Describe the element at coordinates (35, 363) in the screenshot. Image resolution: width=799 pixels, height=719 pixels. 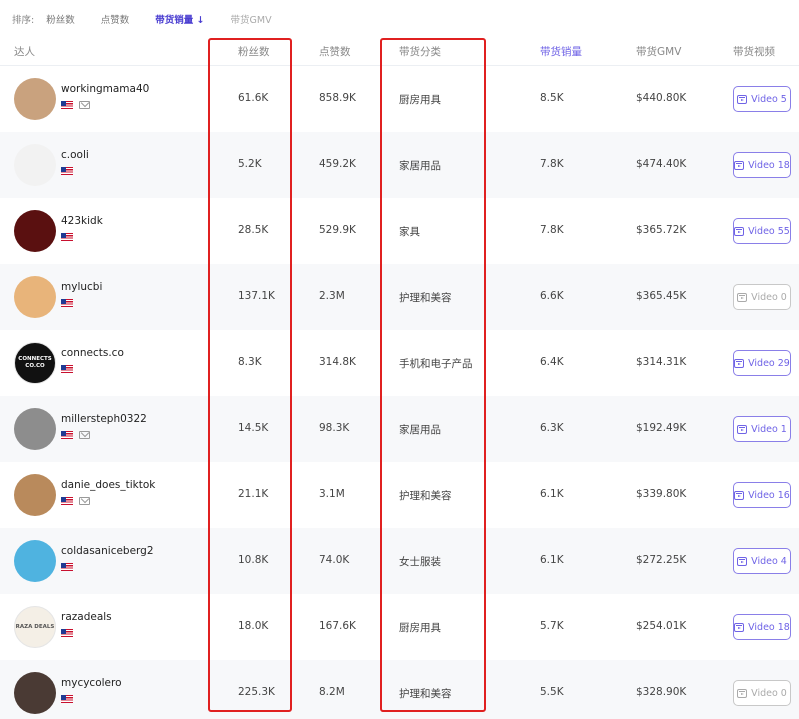
I see `avatar: CONNECTS CO.CO` at that location.